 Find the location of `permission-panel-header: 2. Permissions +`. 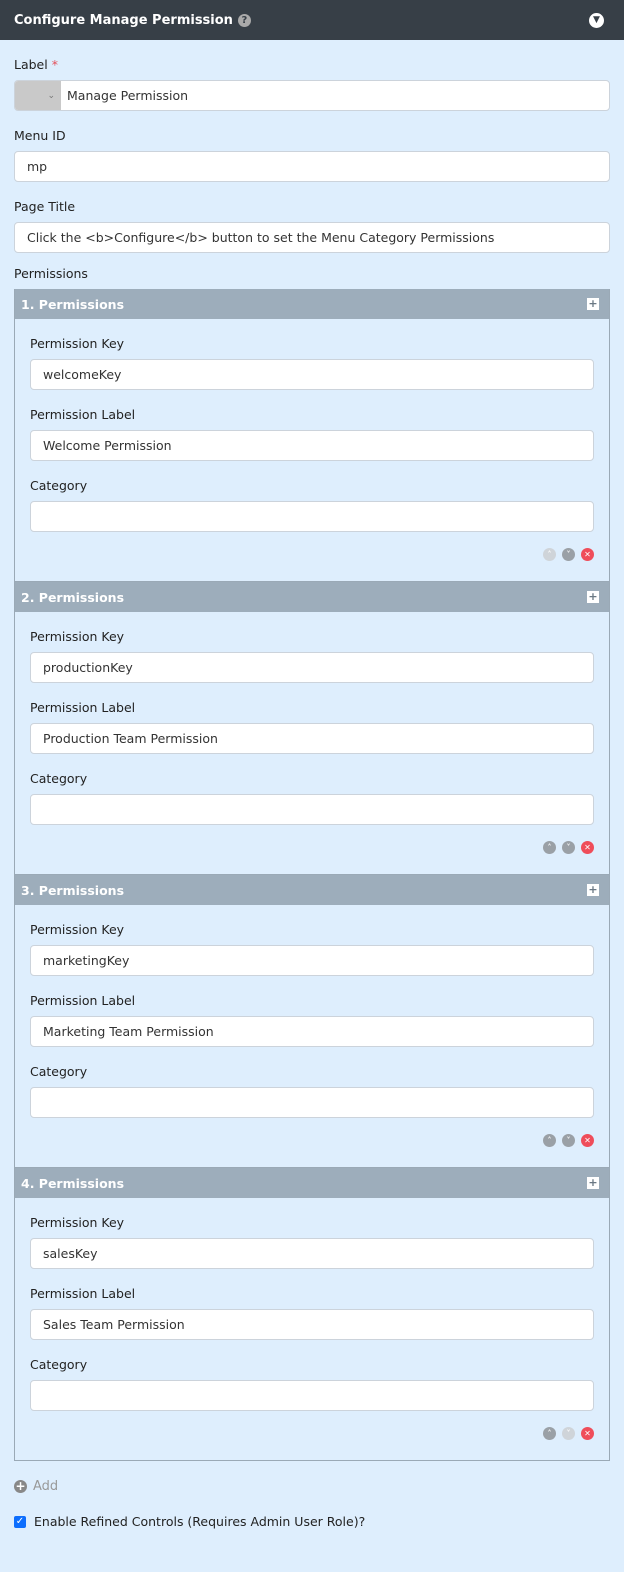

permission-panel-header: 2. Permissions + is located at coordinates (312, 597).